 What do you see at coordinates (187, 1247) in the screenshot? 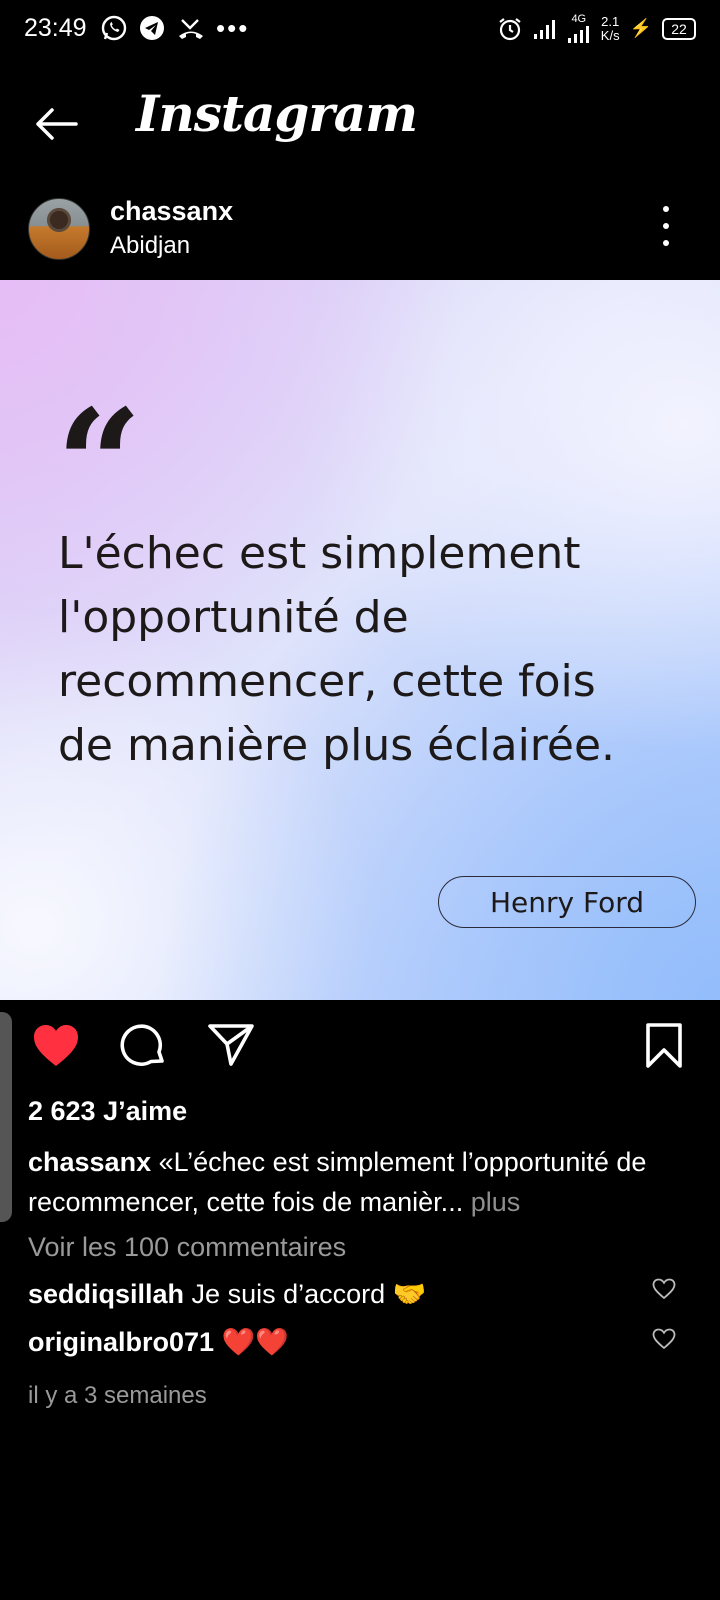
I see `view-comments-link: Voir les 100 commentaires` at bounding box center [187, 1247].